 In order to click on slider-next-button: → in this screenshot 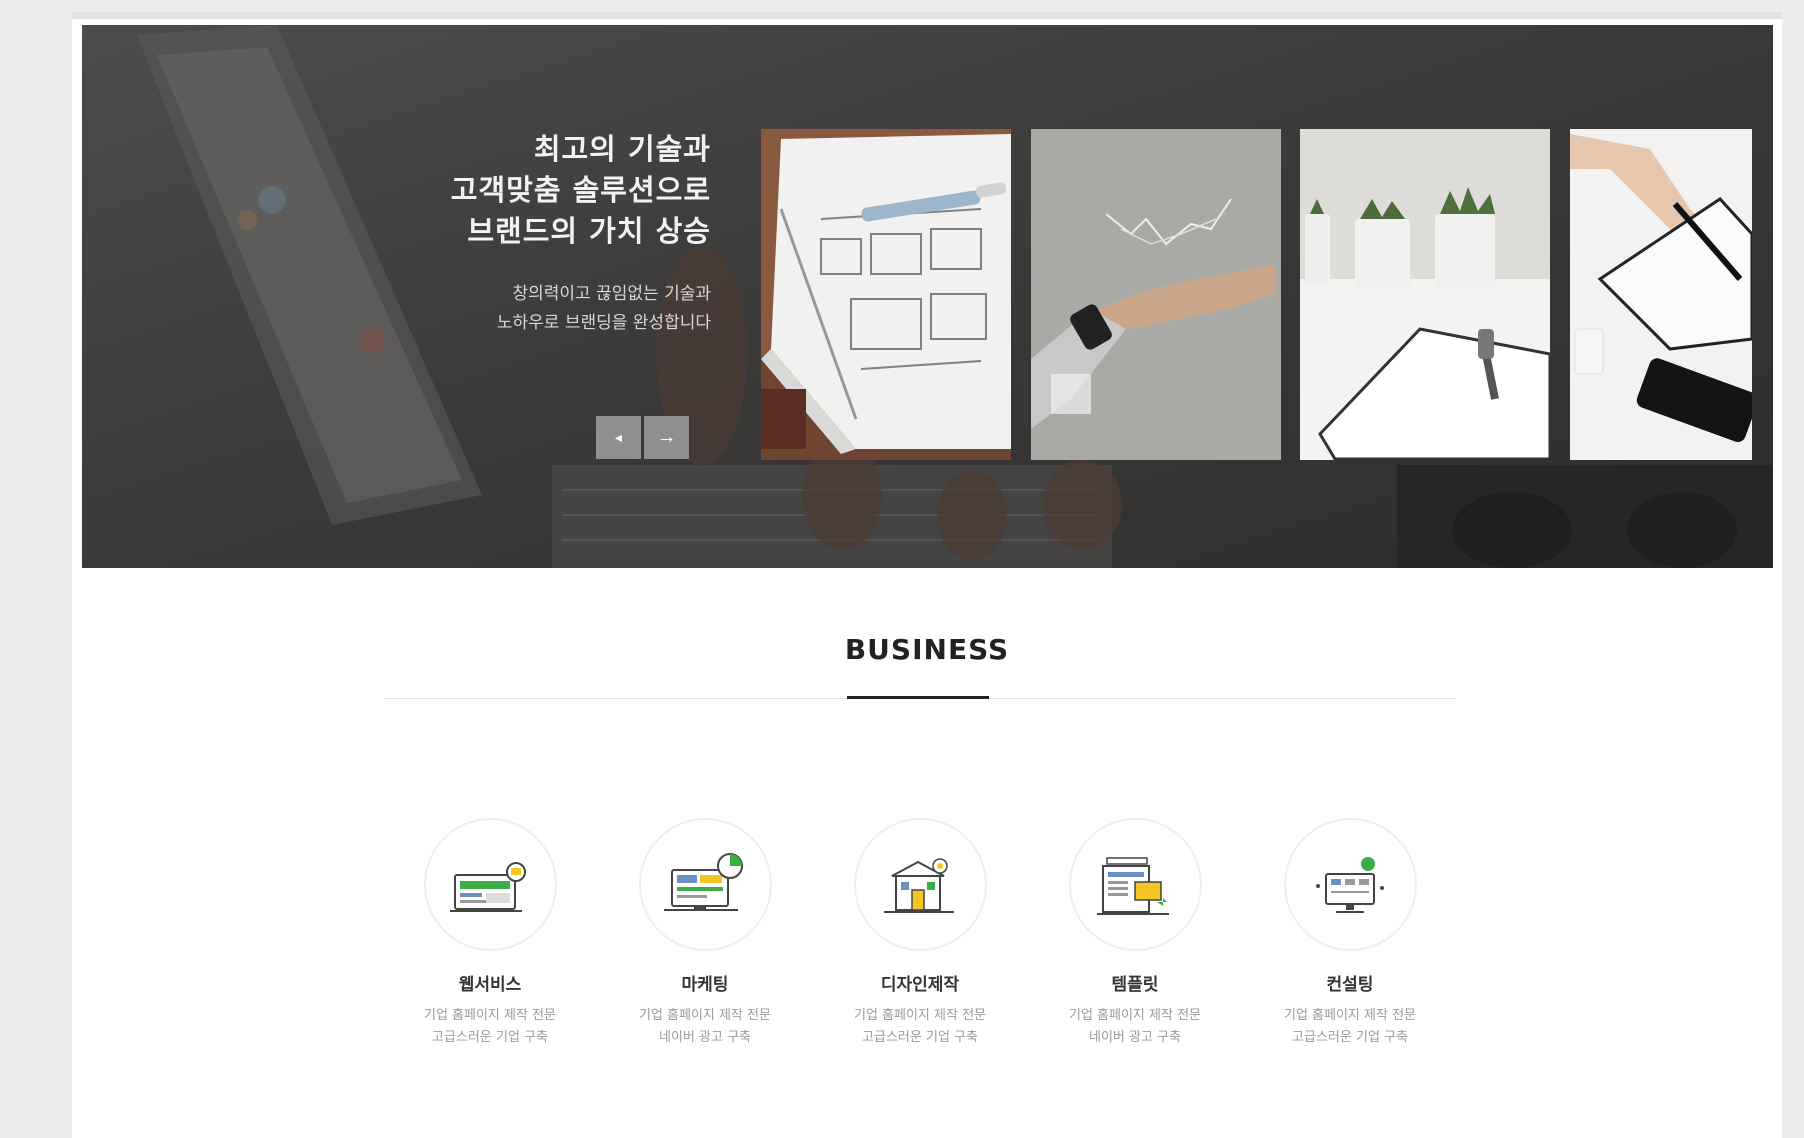, I will do `click(666, 437)`.